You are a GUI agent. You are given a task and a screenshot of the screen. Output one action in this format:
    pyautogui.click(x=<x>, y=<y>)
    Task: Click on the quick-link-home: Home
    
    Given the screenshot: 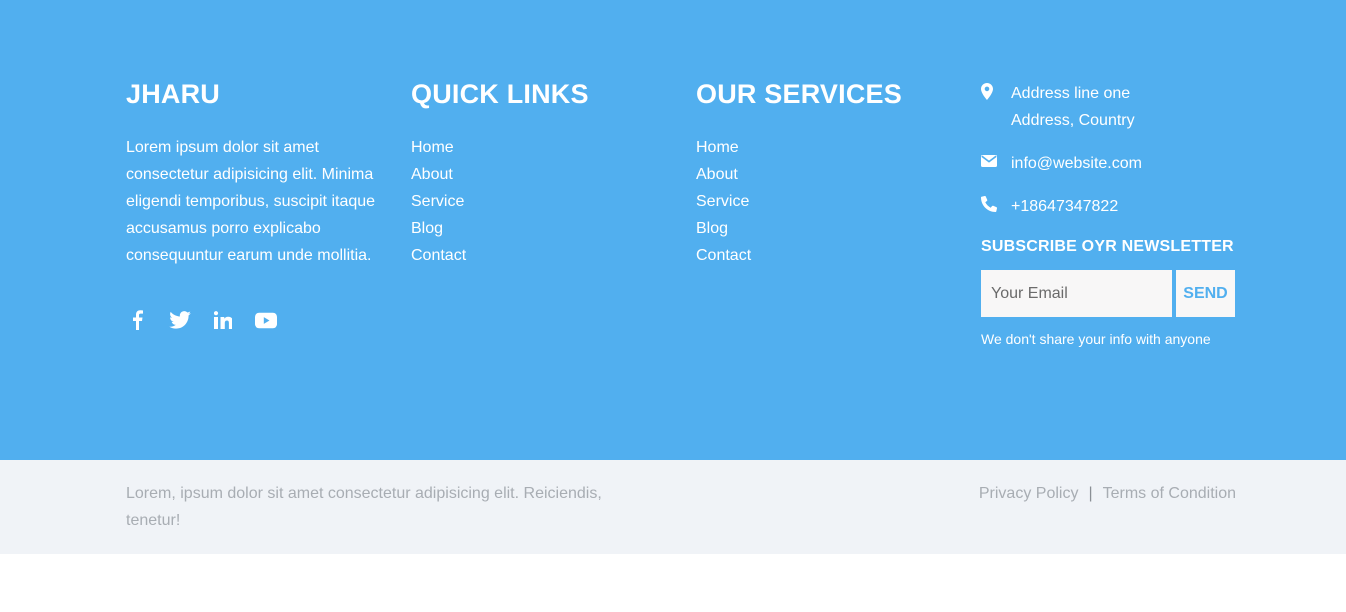 What is the action you would take?
    pyautogui.click(x=531, y=147)
    